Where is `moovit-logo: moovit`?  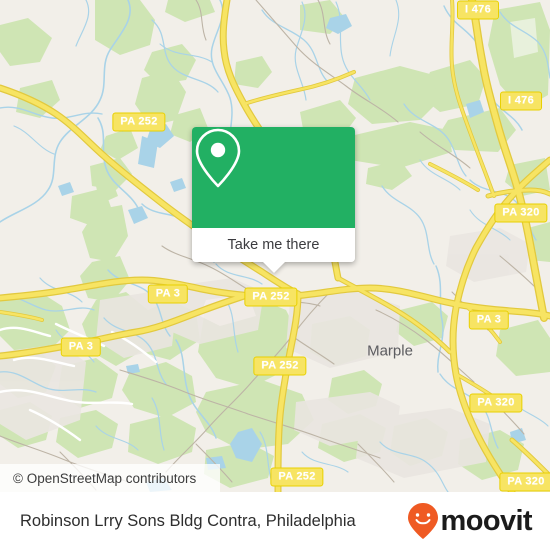
moovit-logo: moovit is located at coordinates (470, 521).